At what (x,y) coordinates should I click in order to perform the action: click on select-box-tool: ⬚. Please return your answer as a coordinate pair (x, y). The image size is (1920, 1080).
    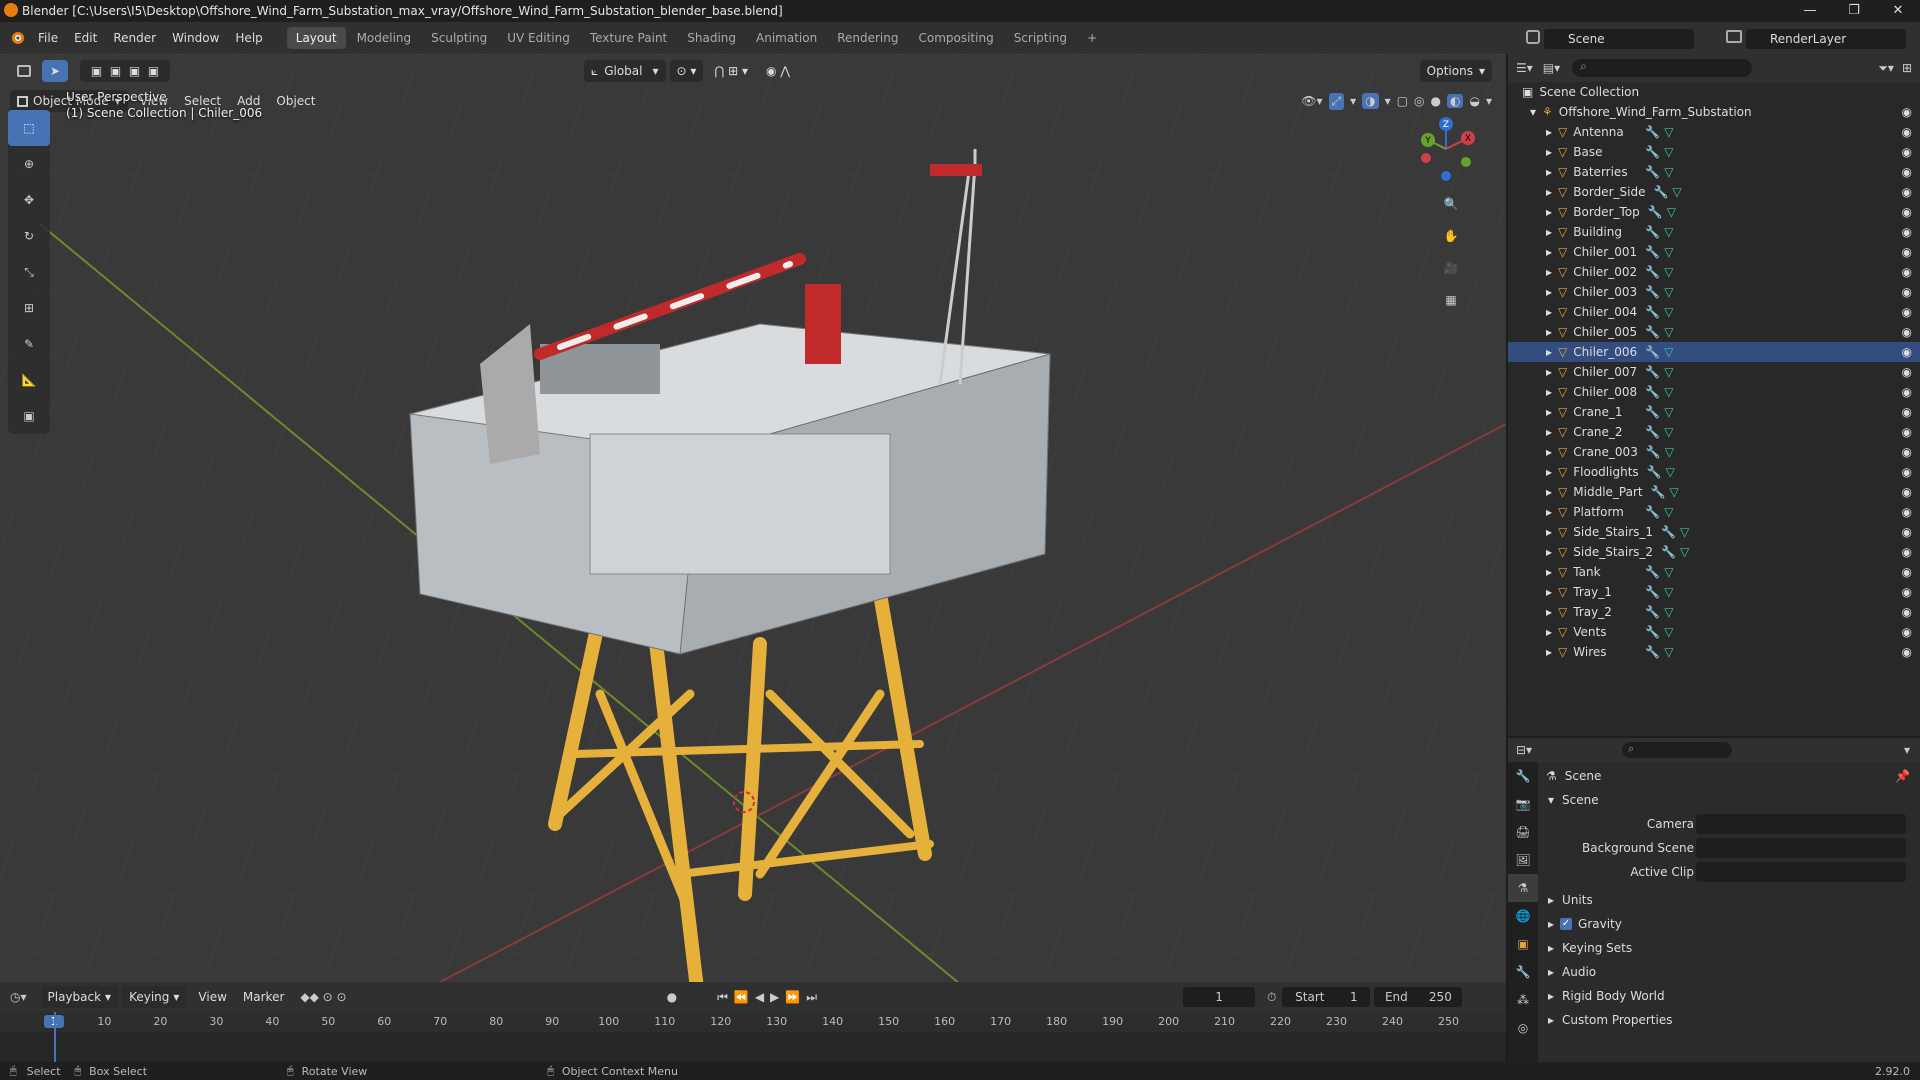
    Looking at the image, I should click on (29, 128).